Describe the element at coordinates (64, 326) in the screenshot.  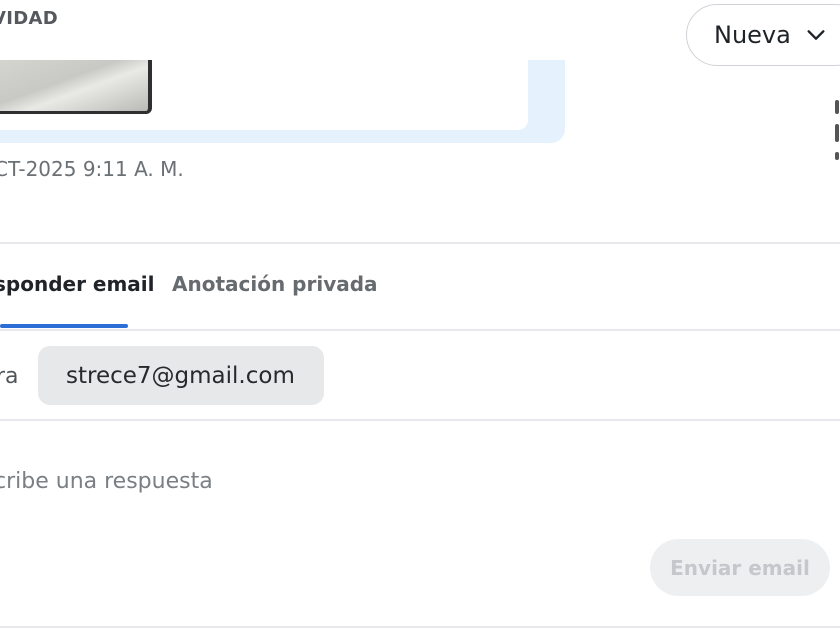
I see `active-tab-indicator` at that location.